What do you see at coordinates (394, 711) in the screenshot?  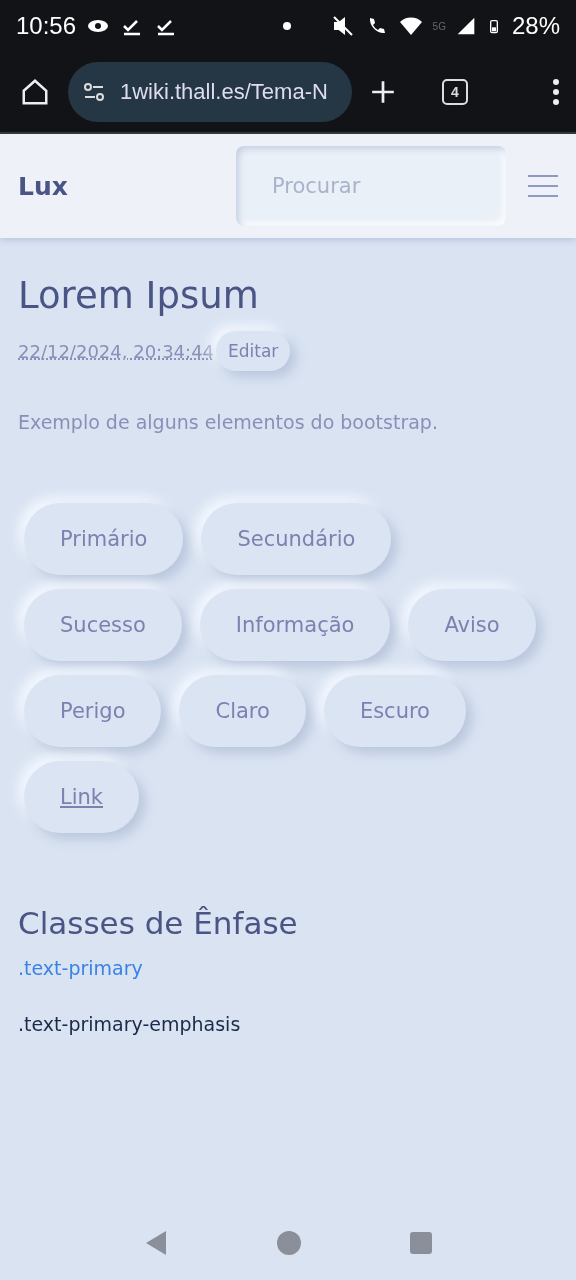 I see `pill-button: Escuro` at bounding box center [394, 711].